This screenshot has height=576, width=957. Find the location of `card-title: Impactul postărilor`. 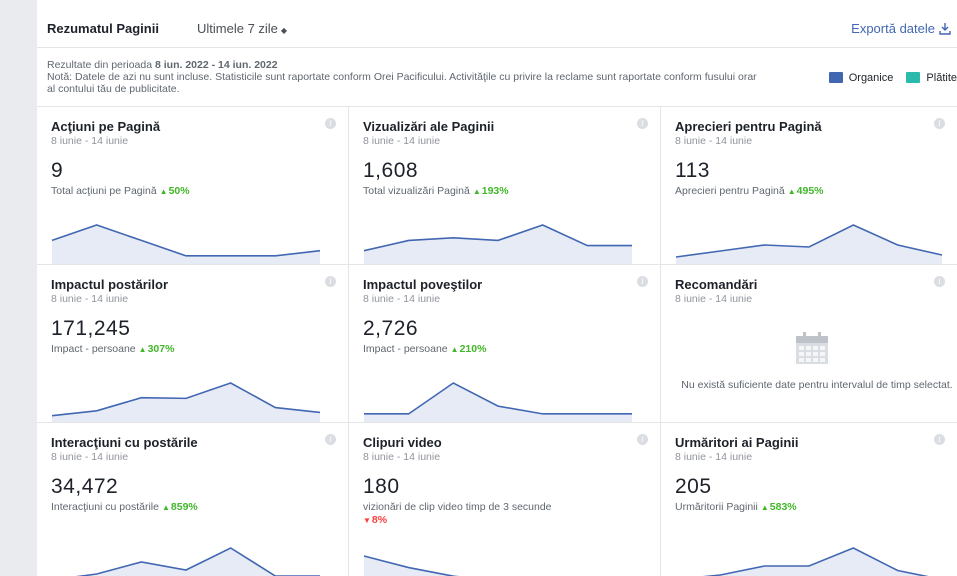

card-title: Impactul postărilor is located at coordinates (110, 284).